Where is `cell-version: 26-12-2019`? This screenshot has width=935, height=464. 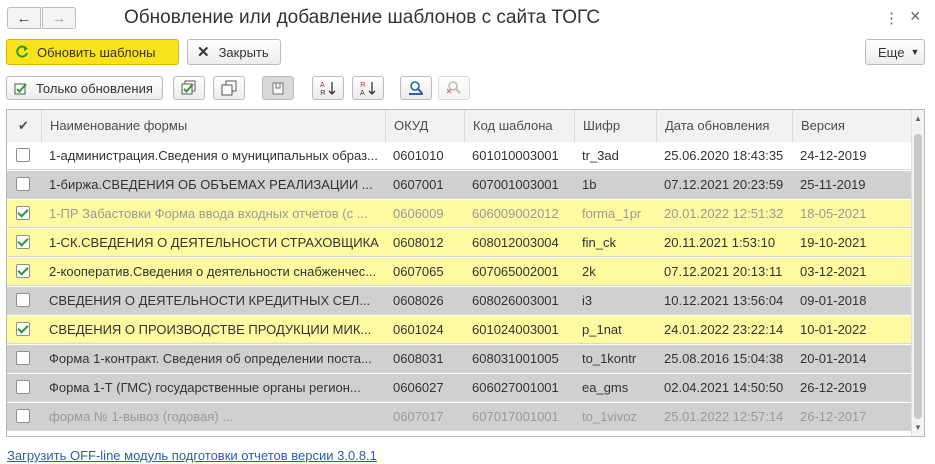
cell-version: 26-12-2019 is located at coordinates (833, 387).